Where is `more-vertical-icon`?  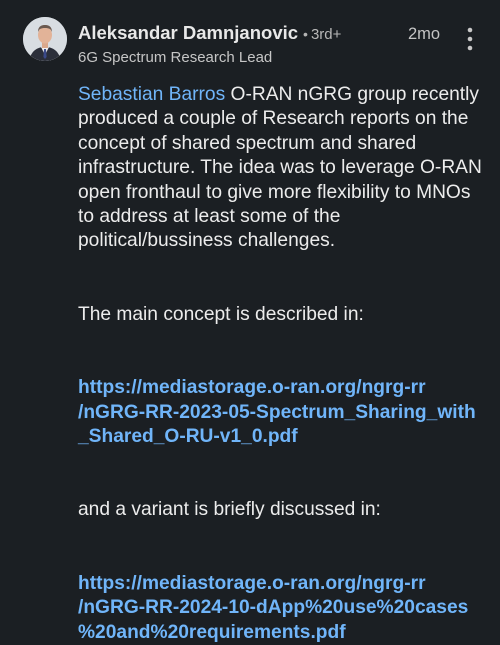 more-vertical-icon is located at coordinates (470, 39).